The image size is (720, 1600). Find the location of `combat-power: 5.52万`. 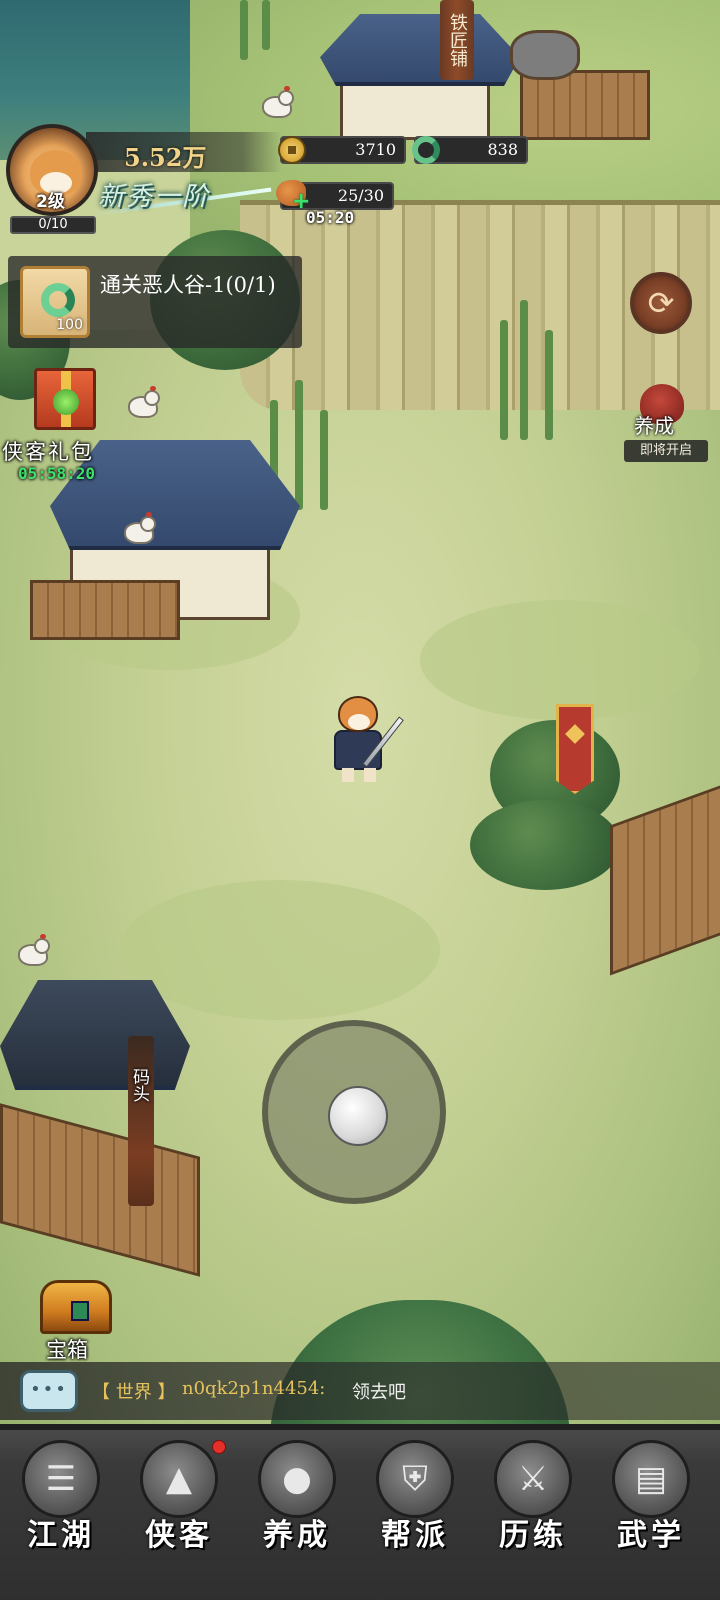

combat-power: 5.52万 is located at coordinates (165, 157).